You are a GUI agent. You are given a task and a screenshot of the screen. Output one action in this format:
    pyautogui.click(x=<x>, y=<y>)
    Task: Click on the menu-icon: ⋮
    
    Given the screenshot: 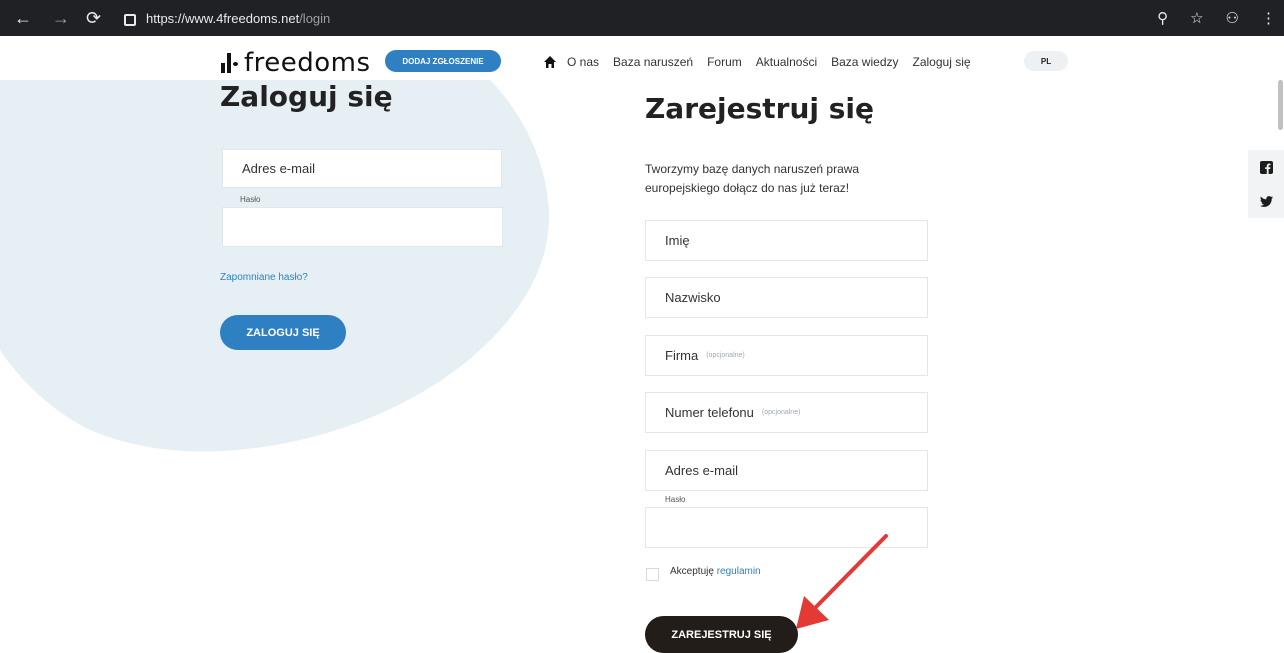 What is the action you would take?
    pyautogui.click(x=1268, y=18)
    